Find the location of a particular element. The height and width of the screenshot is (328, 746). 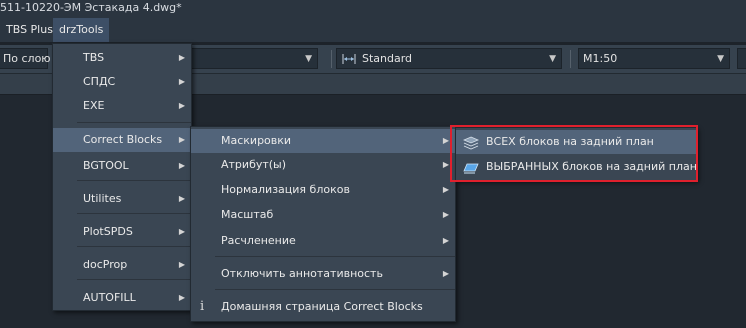

menu-item-docprop: docProp ▶ is located at coordinates (122, 265).